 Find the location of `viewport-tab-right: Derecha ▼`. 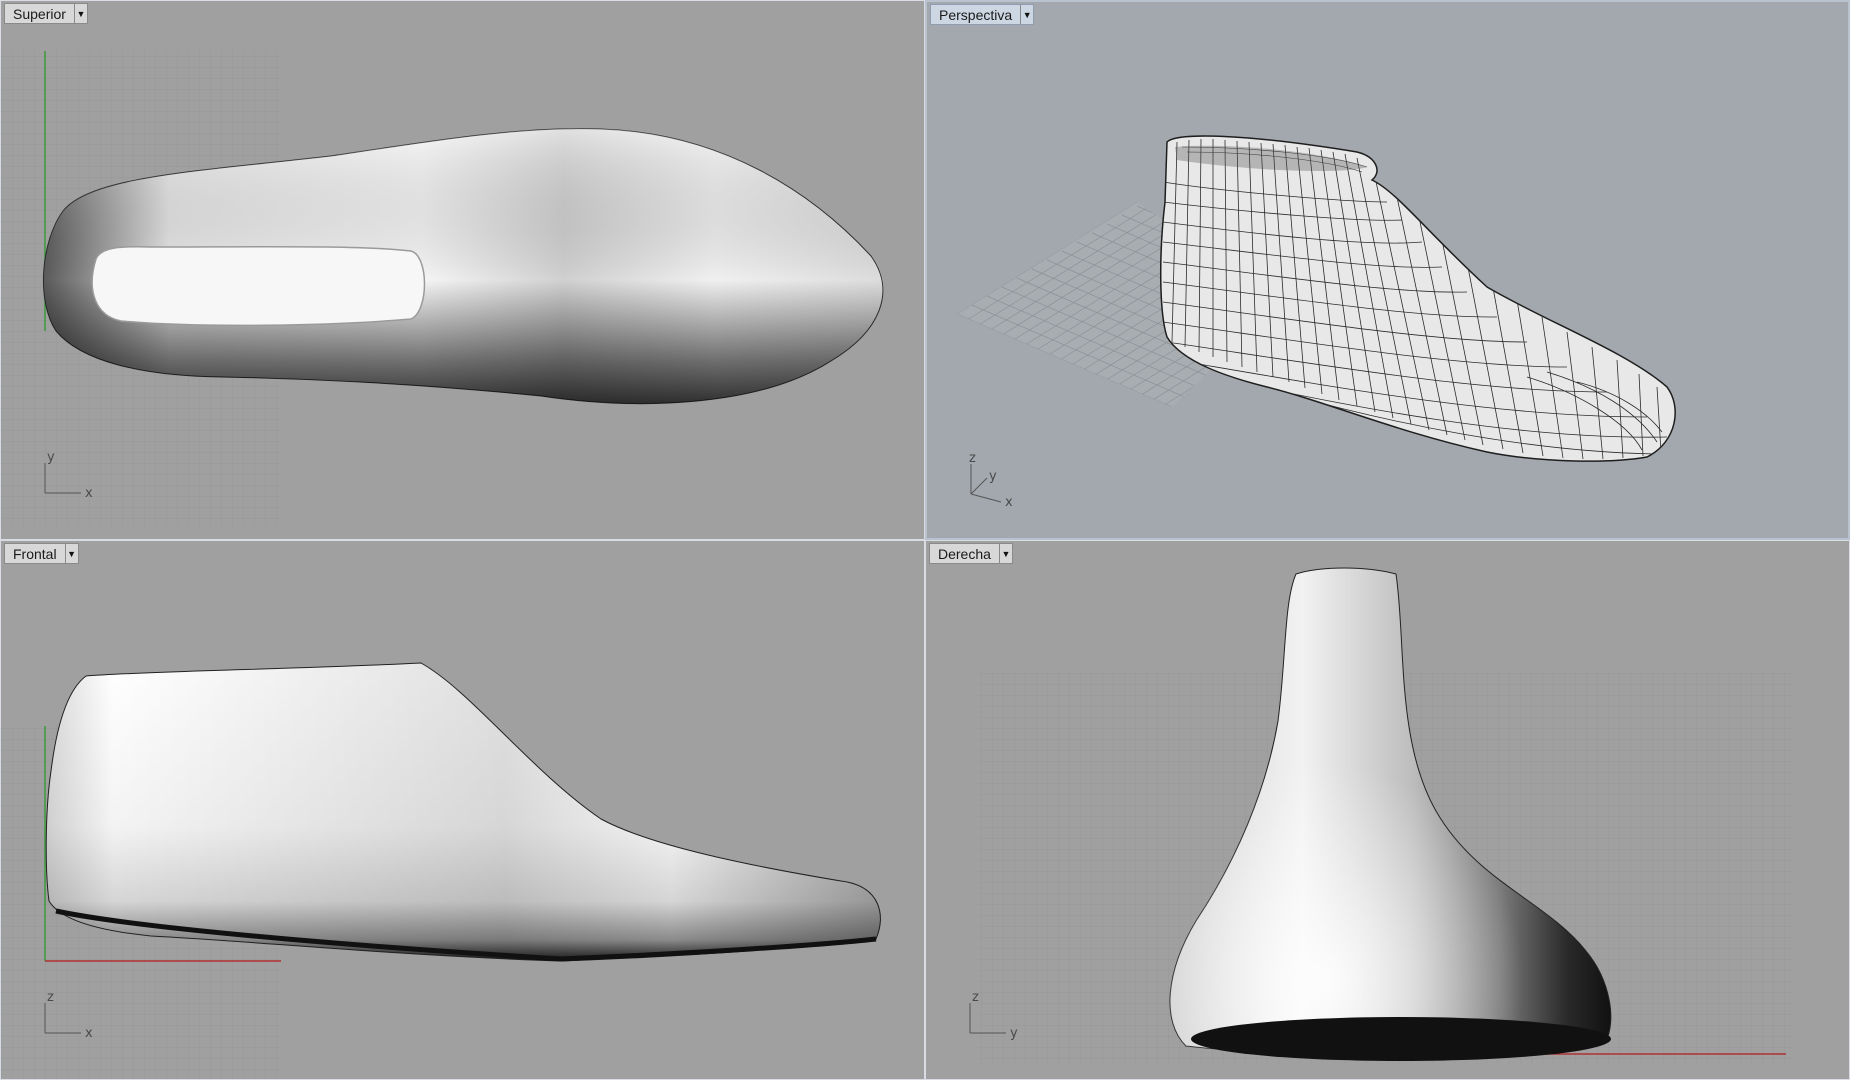

viewport-tab-right: Derecha ▼ is located at coordinates (971, 553).